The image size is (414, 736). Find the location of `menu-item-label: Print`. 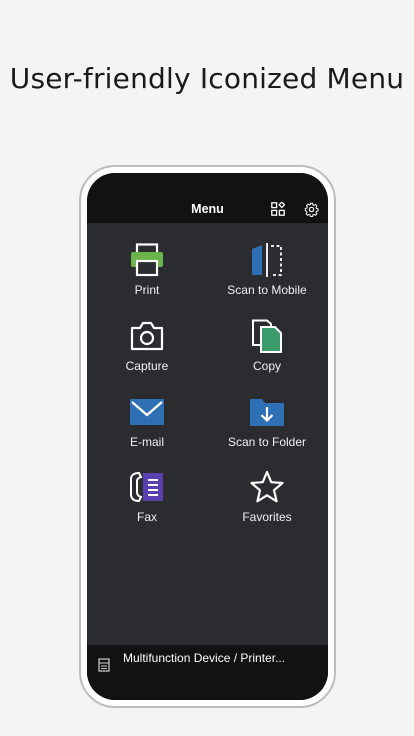

menu-item-label: Print is located at coordinates (147, 290).